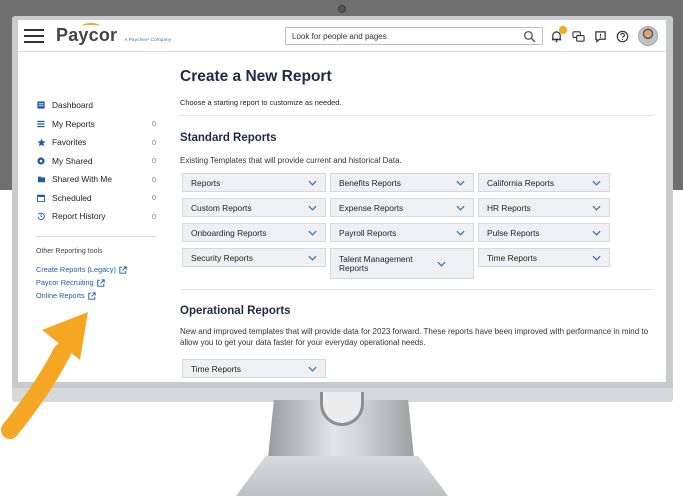 This screenshot has height=498, width=683. What do you see at coordinates (60, 295) in the screenshot?
I see `link-label: Online Reports` at bounding box center [60, 295].